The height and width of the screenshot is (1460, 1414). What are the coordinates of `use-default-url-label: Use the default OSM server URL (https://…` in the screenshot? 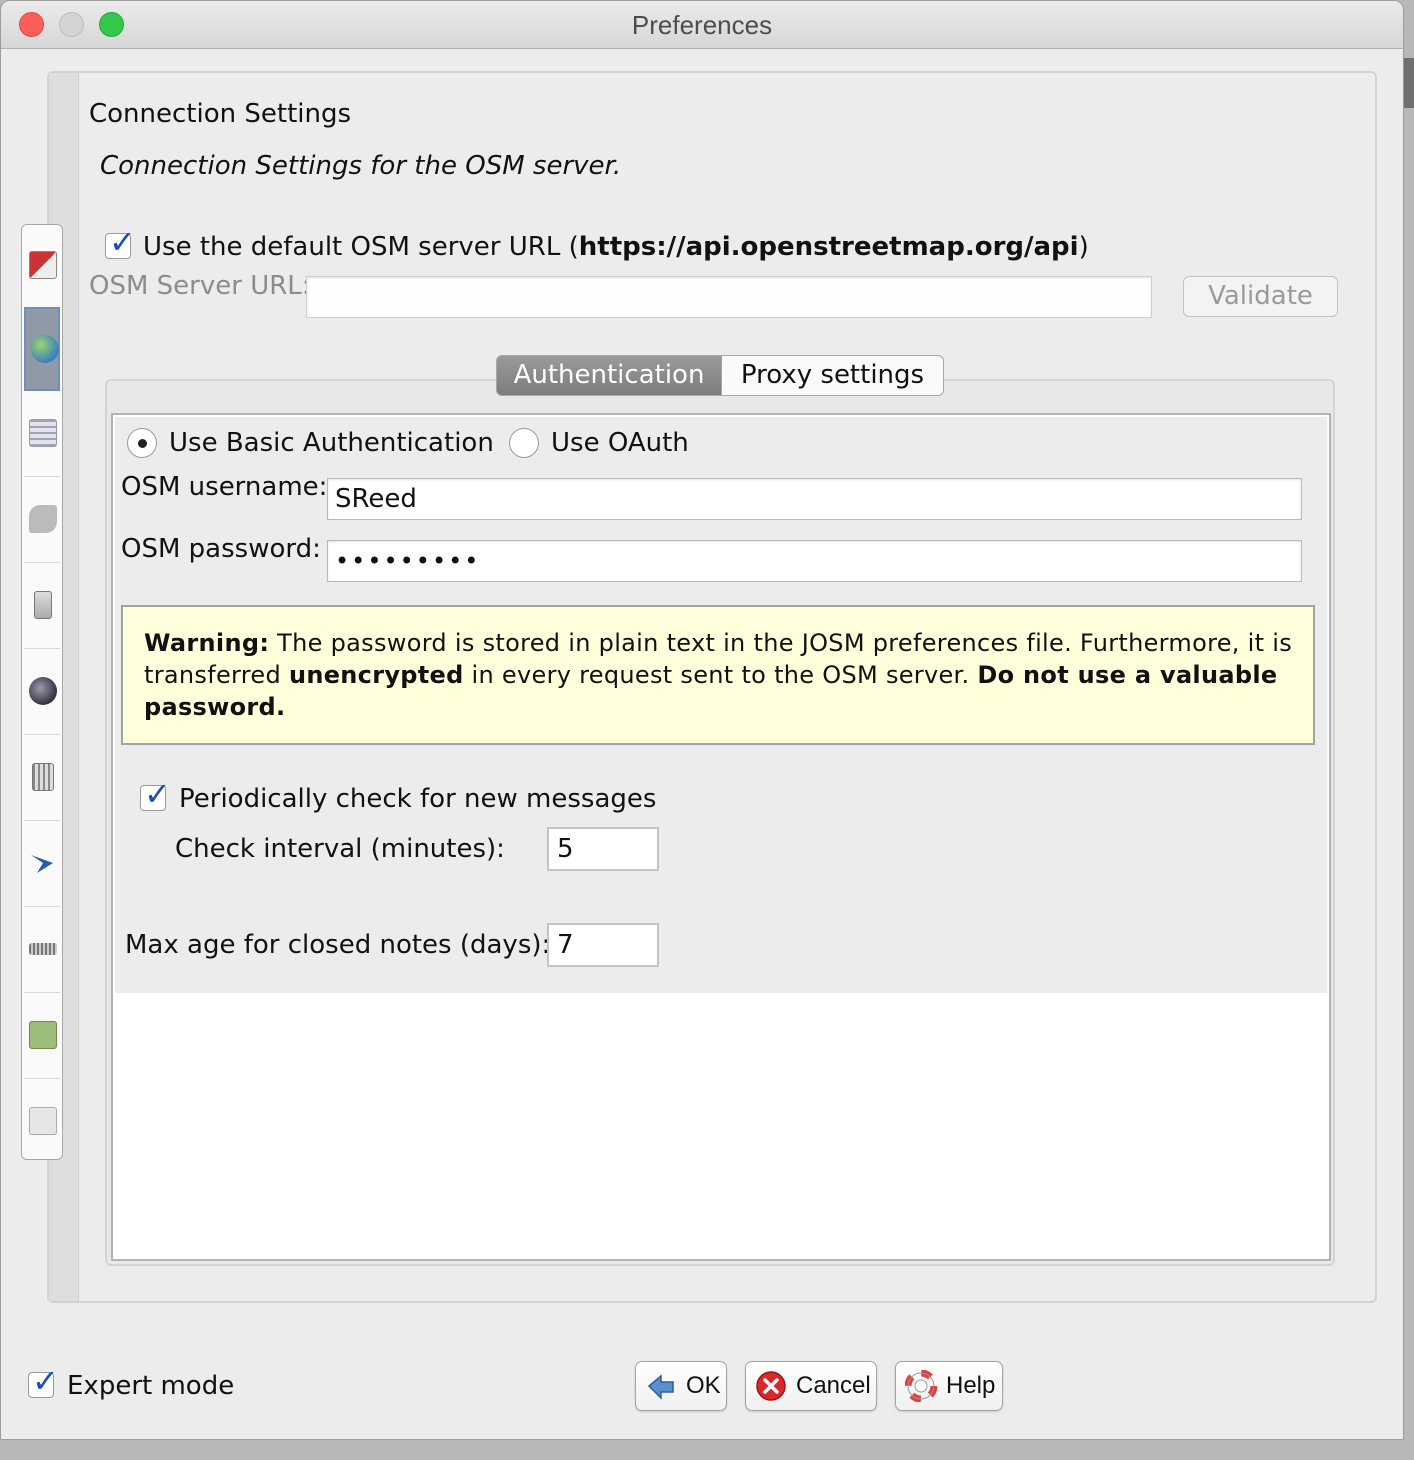 It's located at (616, 247).